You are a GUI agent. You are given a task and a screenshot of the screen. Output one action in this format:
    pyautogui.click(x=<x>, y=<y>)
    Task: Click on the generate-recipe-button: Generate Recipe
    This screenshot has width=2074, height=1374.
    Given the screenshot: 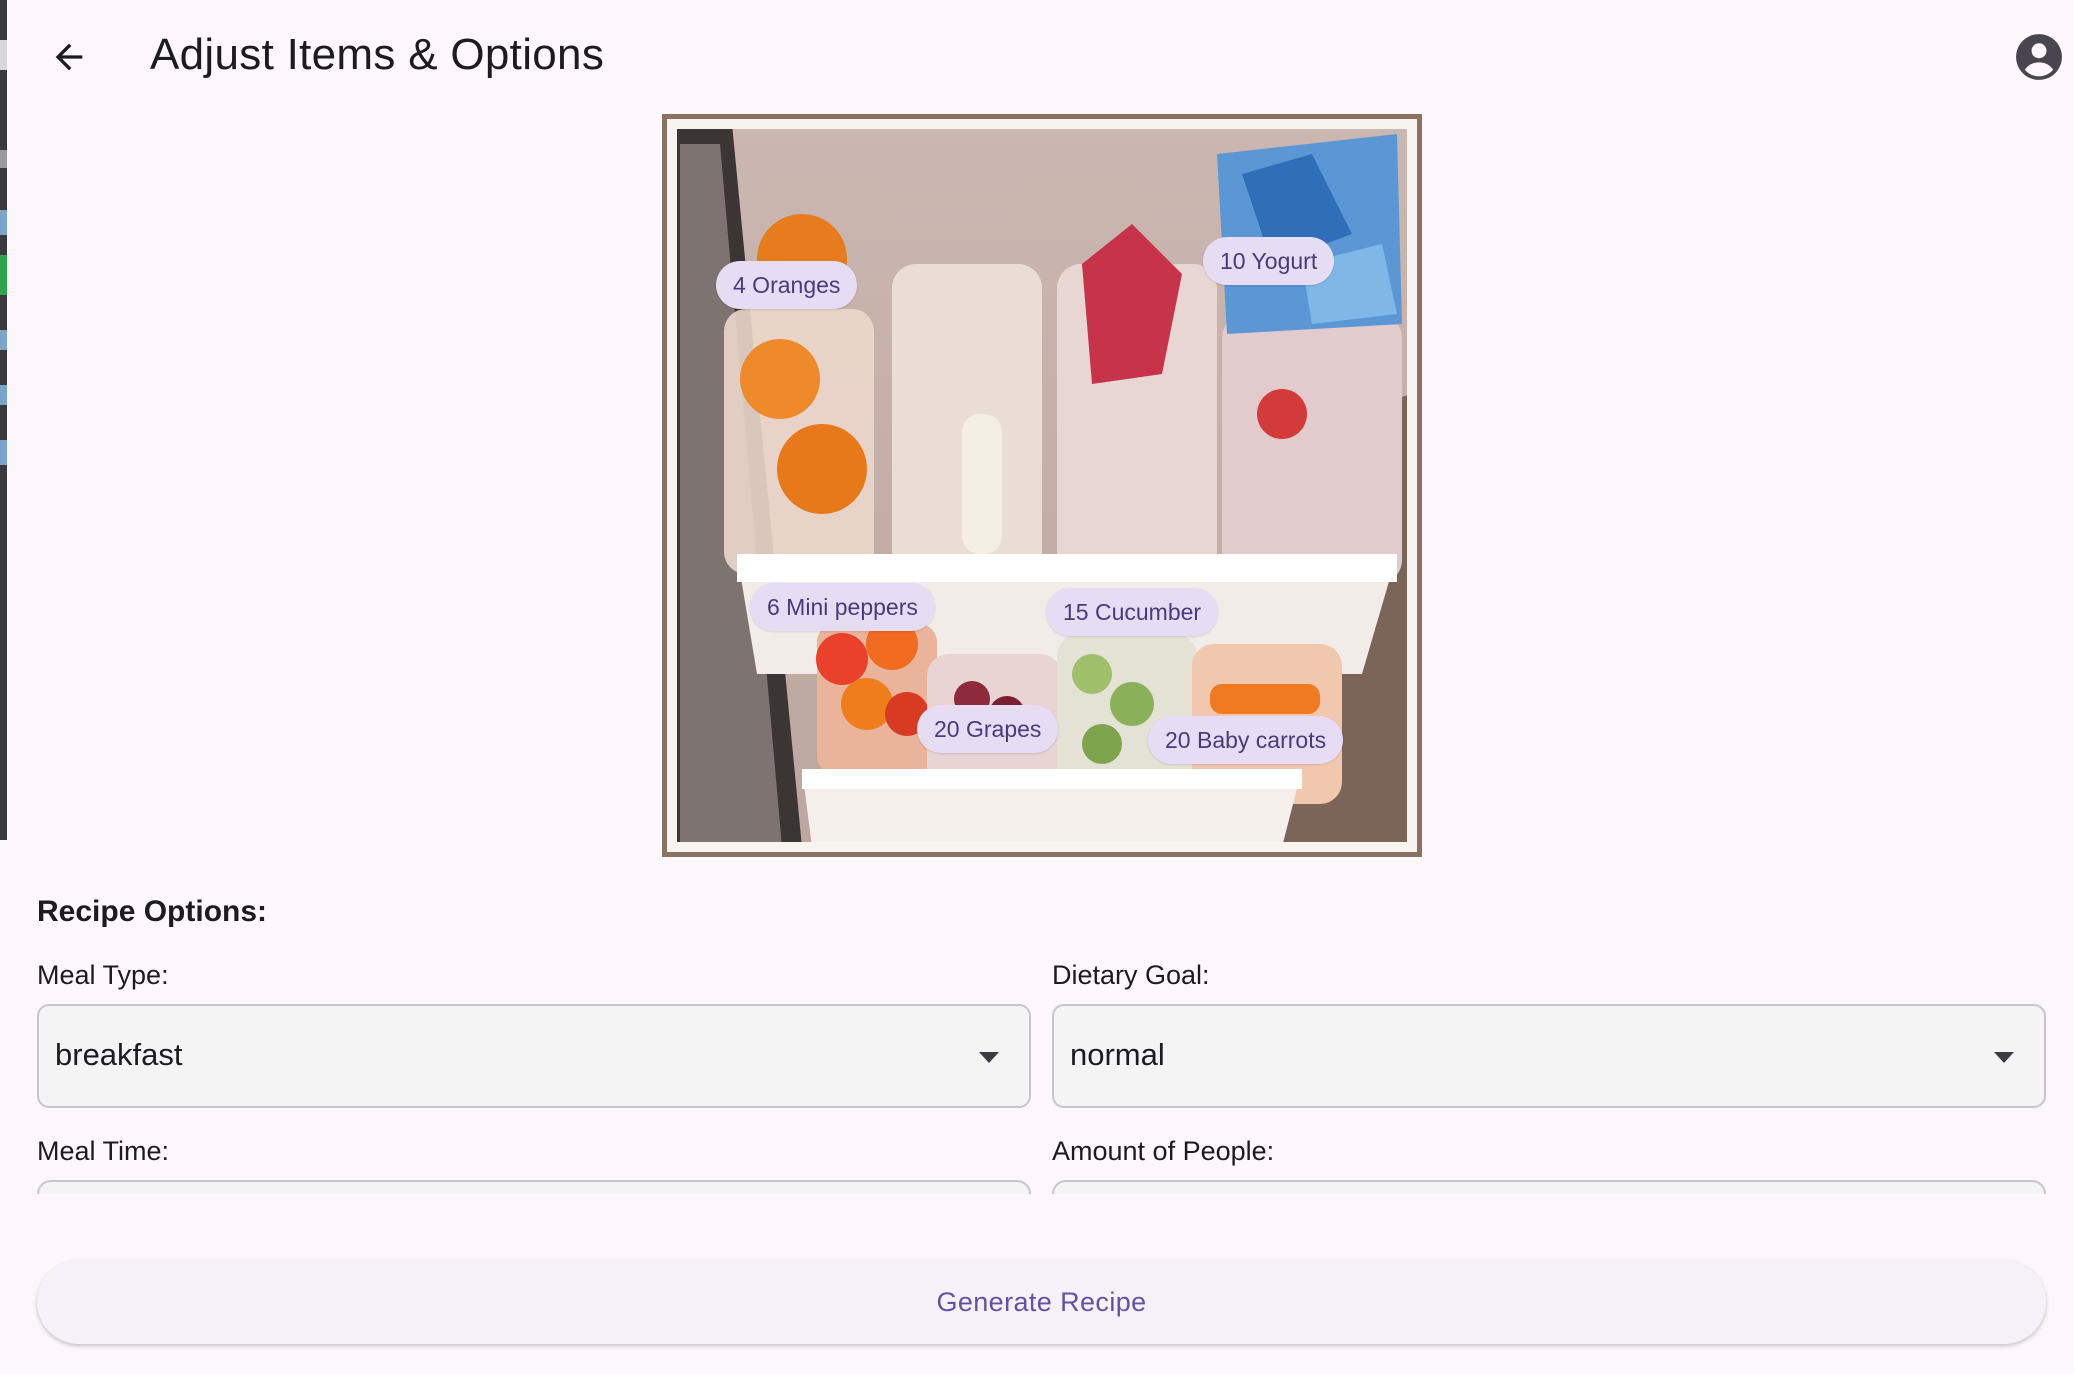 What is the action you would take?
    pyautogui.click(x=1041, y=1302)
    